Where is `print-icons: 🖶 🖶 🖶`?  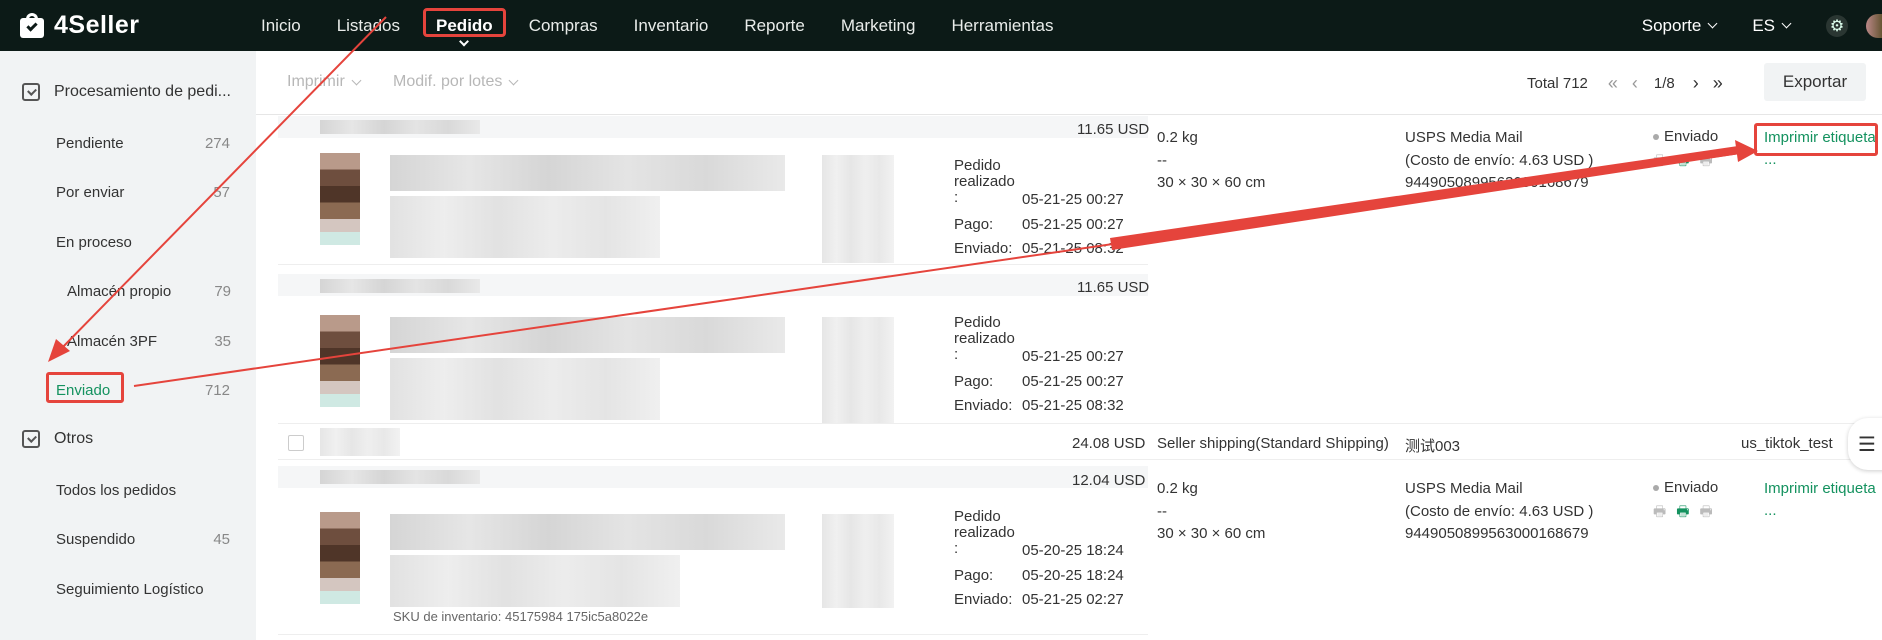 print-icons: 🖶 🖶 🖶 is located at coordinates (1683, 513).